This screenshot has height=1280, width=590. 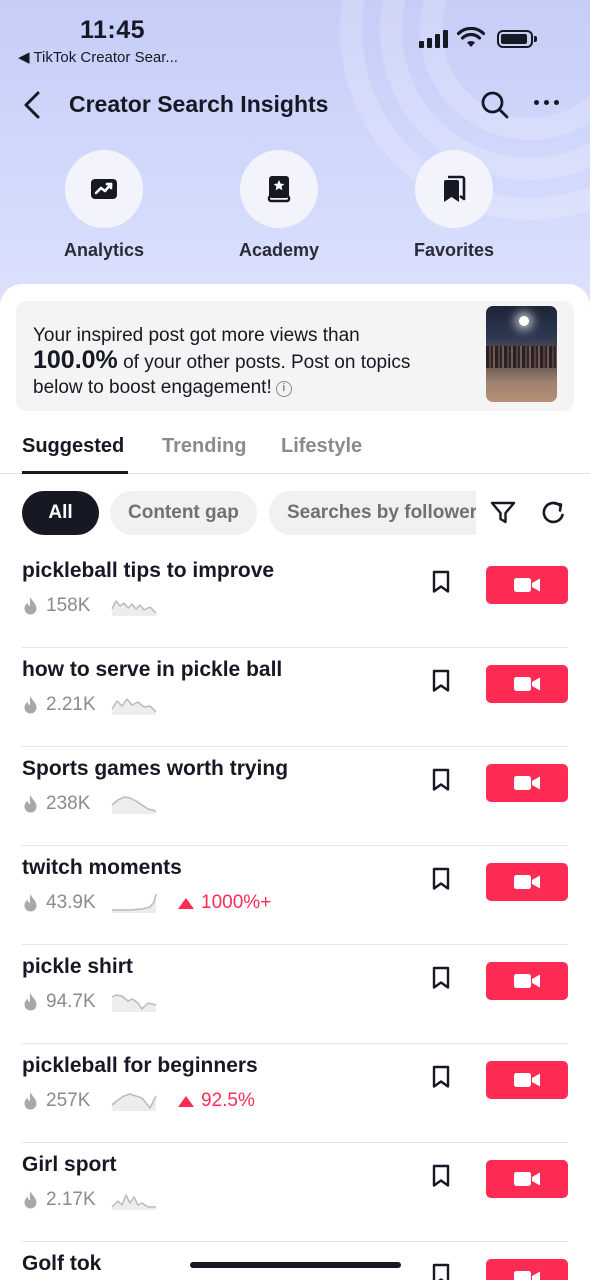 What do you see at coordinates (73, 446) in the screenshot?
I see `tab-suggested: Suggested` at bounding box center [73, 446].